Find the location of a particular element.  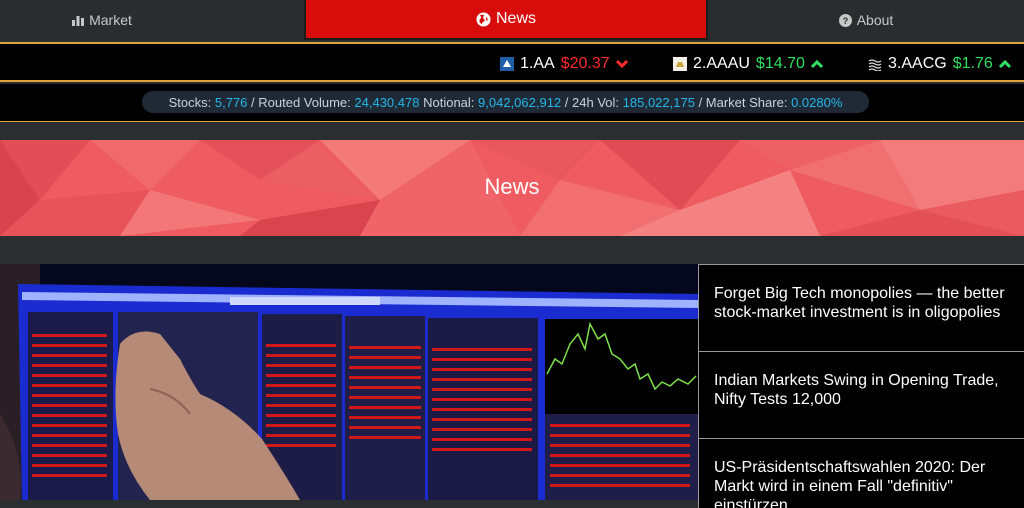

chevron-down-icon is located at coordinates (621, 64).